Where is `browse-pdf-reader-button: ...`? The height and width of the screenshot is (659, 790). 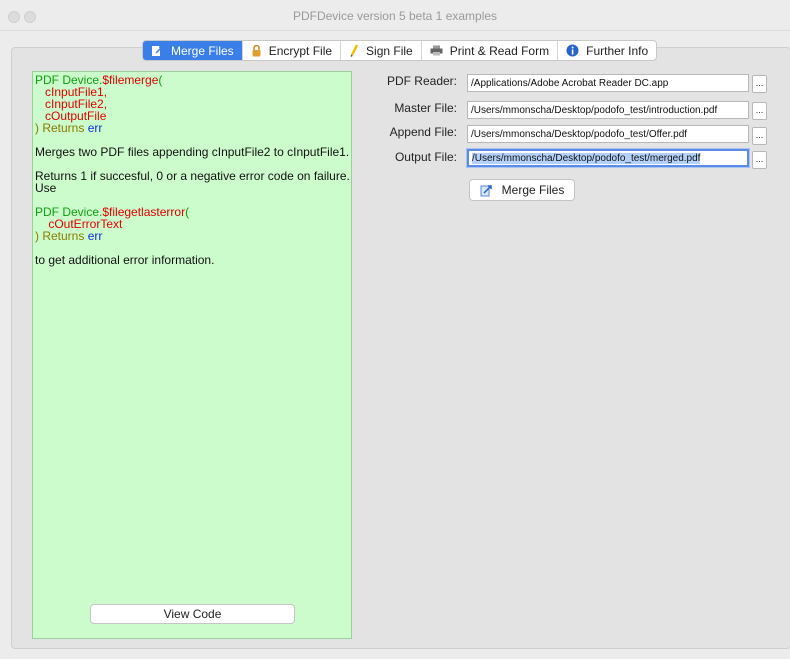
browse-pdf-reader-button: ... is located at coordinates (759, 84).